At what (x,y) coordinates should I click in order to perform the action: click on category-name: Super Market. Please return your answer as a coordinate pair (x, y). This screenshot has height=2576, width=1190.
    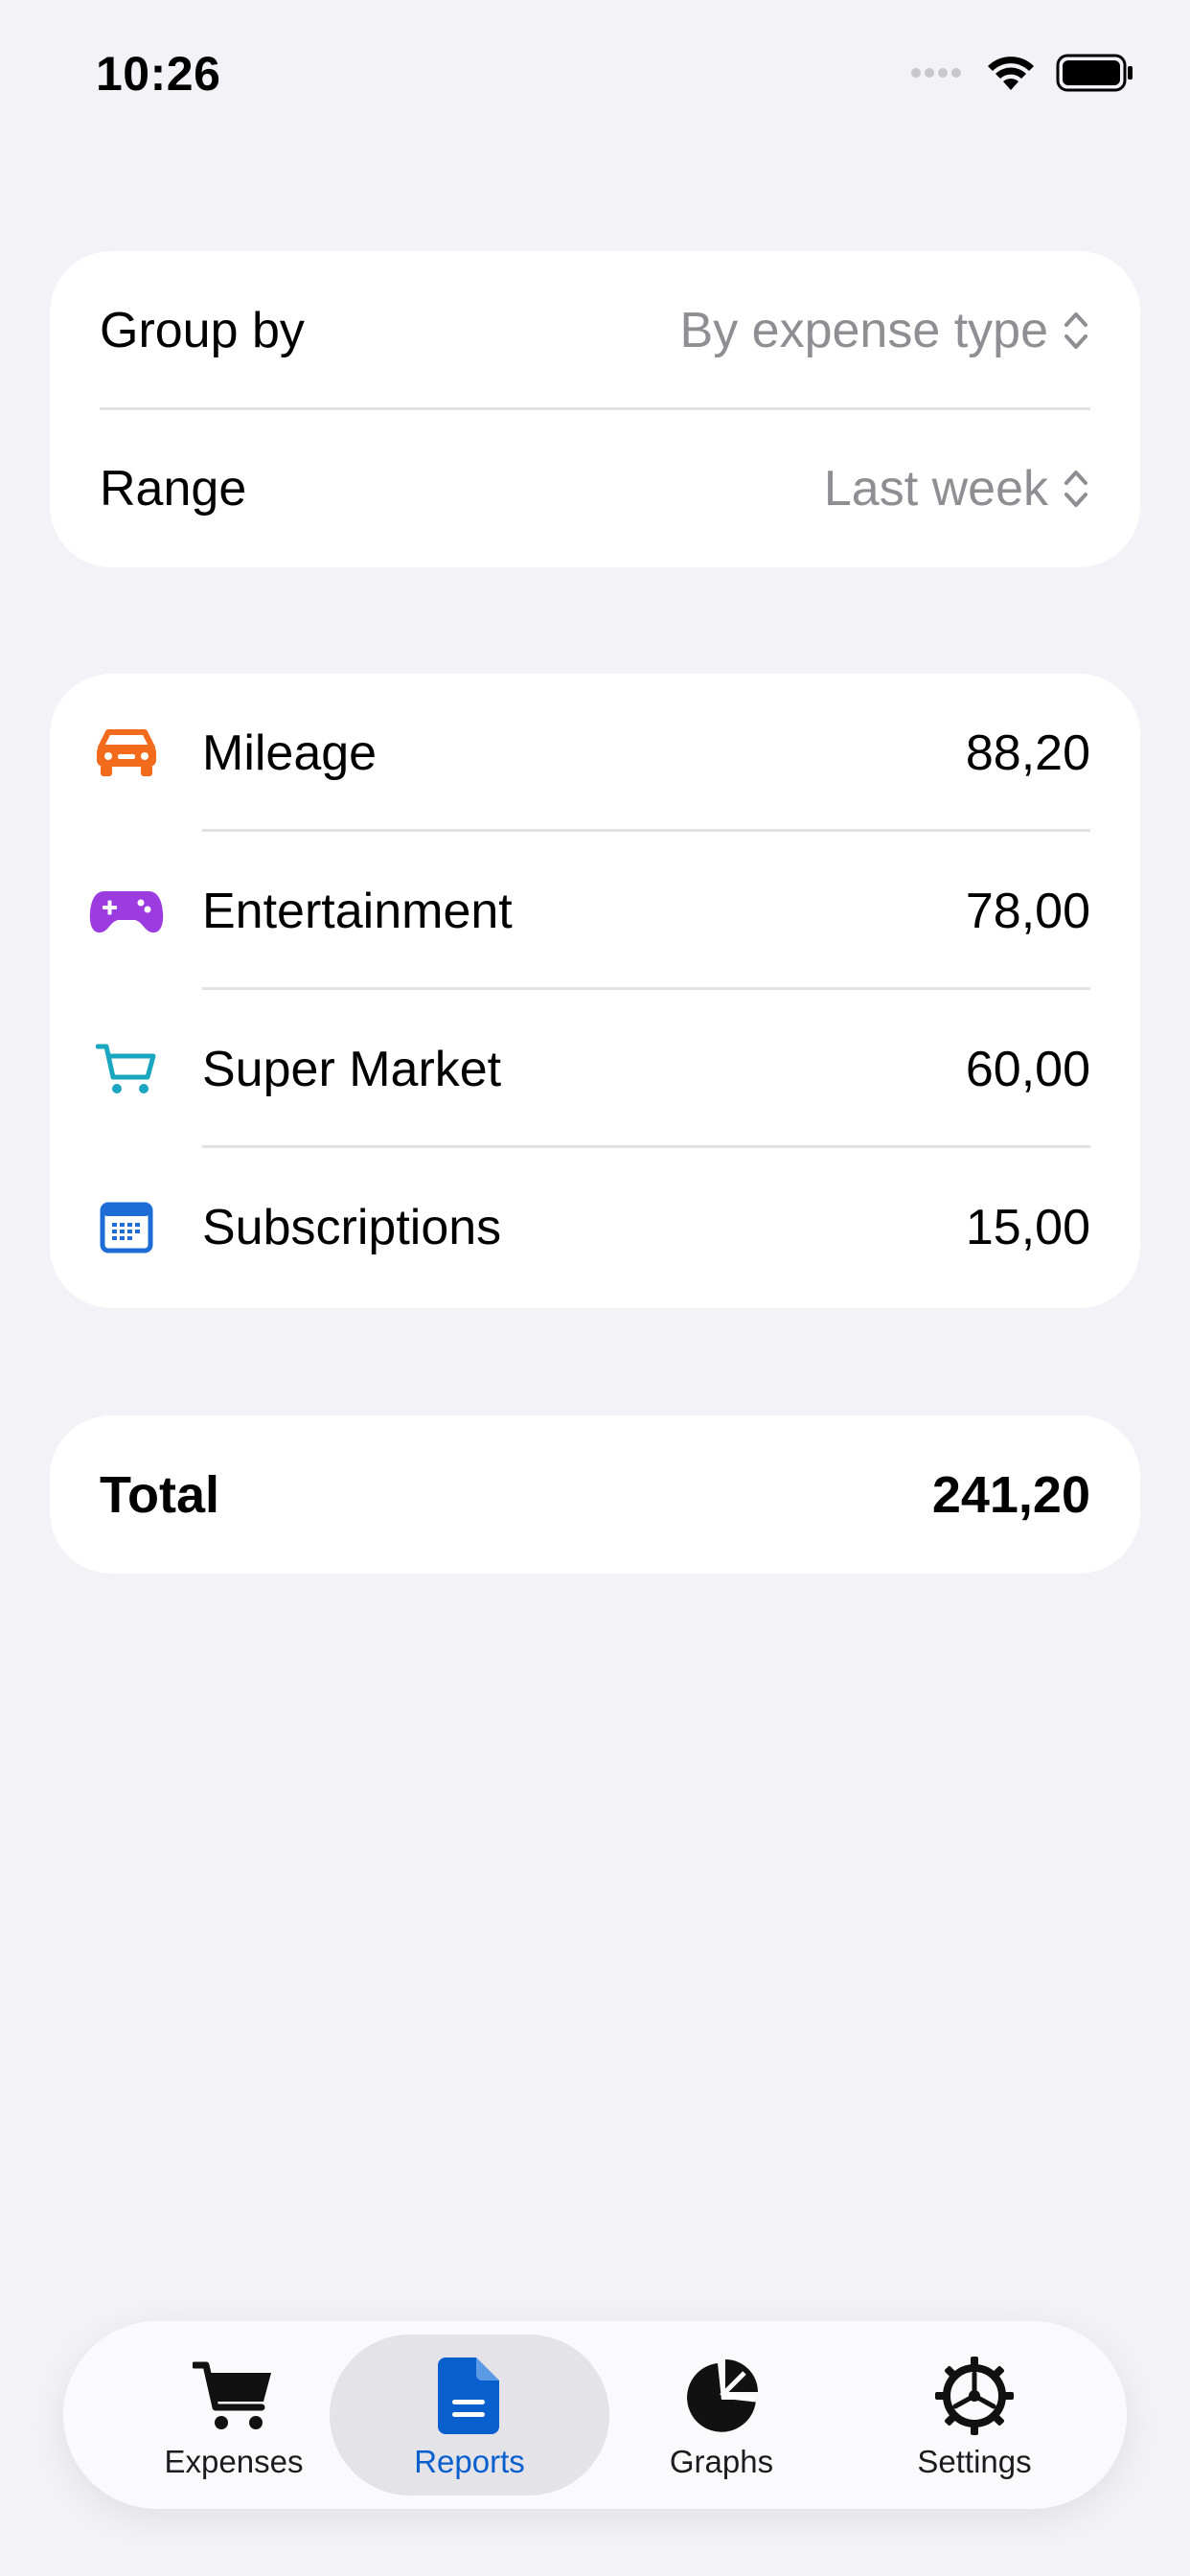
    Looking at the image, I should click on (352, 1069).